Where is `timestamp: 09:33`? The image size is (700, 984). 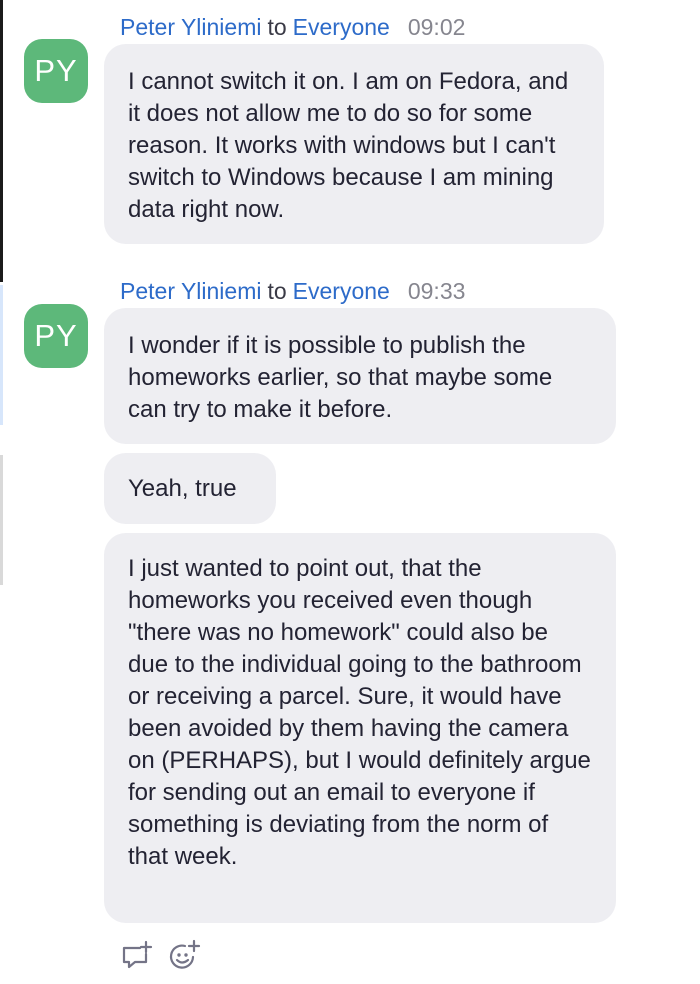
timestamp: 09:33 is located at coordinates (436, 291).